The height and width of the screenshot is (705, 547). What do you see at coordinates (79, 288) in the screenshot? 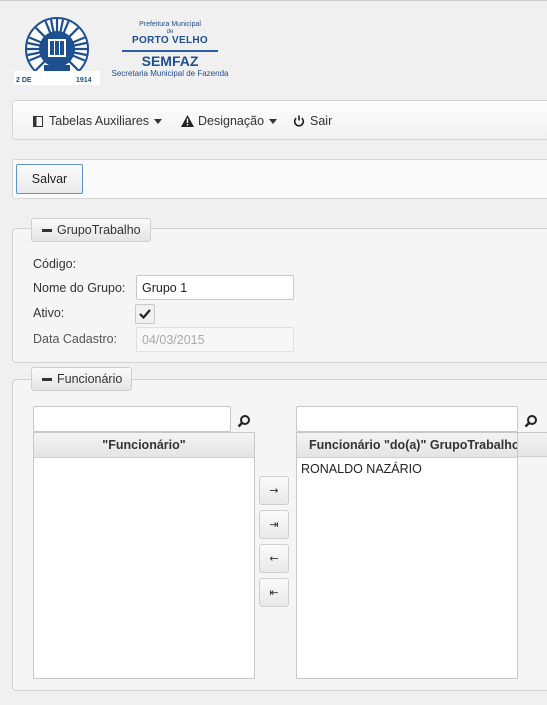
I see `nome-grupo-label: Nome do Grupo:` at bounding box center [79, 288].